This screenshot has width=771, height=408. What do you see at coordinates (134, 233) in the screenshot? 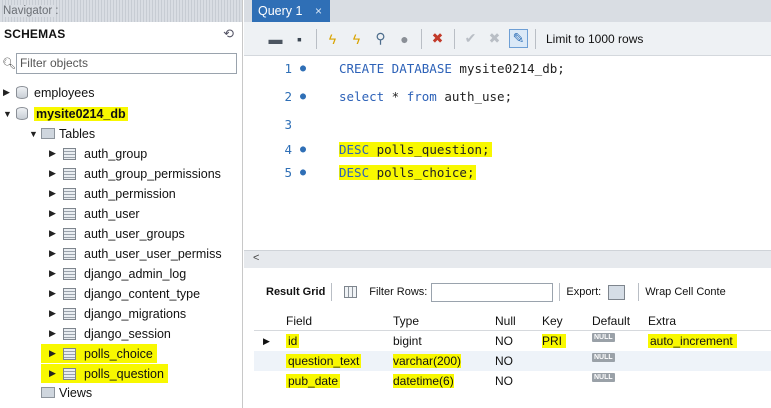
I see `table-label: auth_user_groups` at bounding box center [134, 233].